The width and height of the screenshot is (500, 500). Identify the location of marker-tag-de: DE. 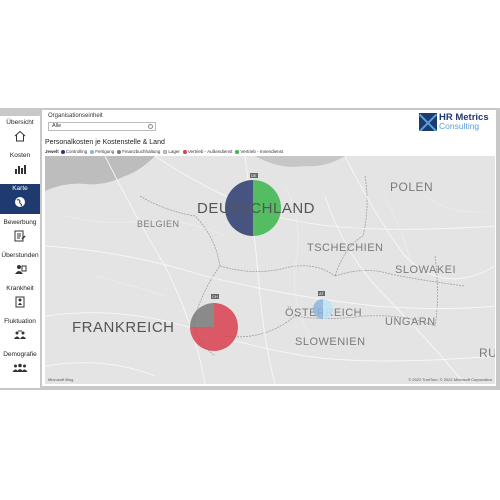
(254, 175).